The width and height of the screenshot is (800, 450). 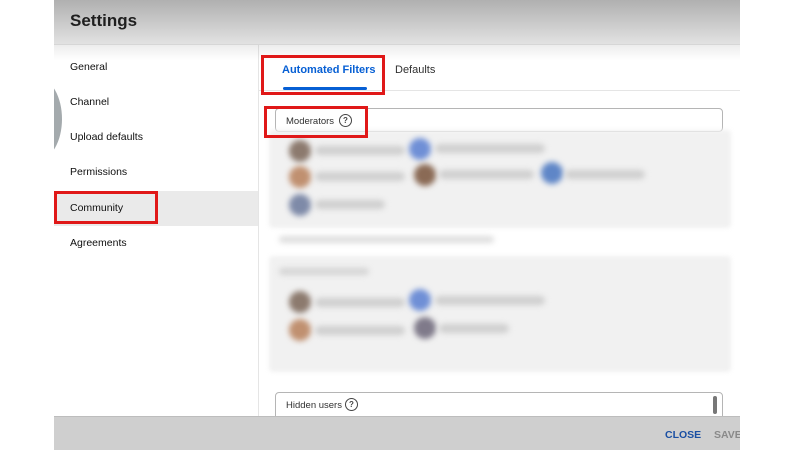 What do you see at coordinates (397, 22) in the screenshot?
I see `dialog-header` at bounding box center [397, 22].